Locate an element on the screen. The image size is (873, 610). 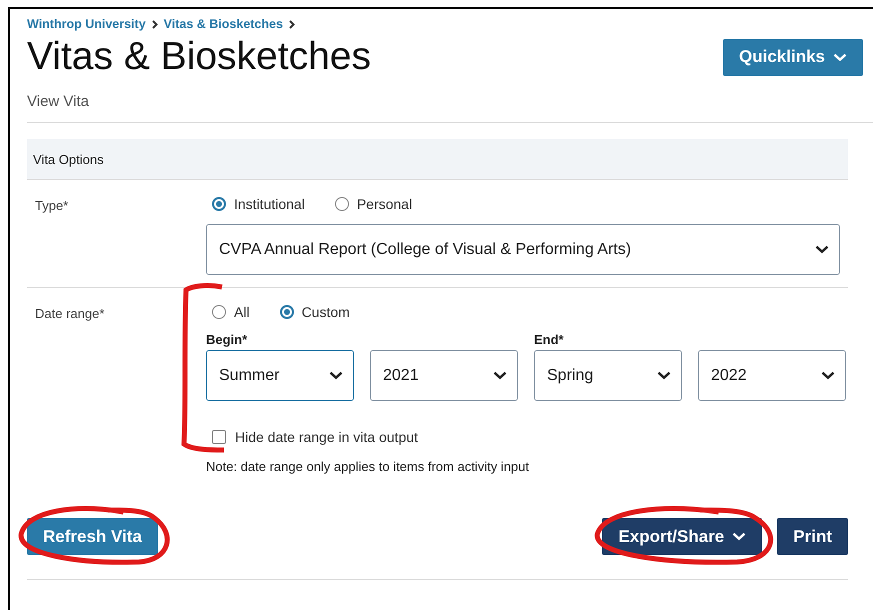
note-text: Note: date range only applies to items from activity input is located at coordinates (368, 466).